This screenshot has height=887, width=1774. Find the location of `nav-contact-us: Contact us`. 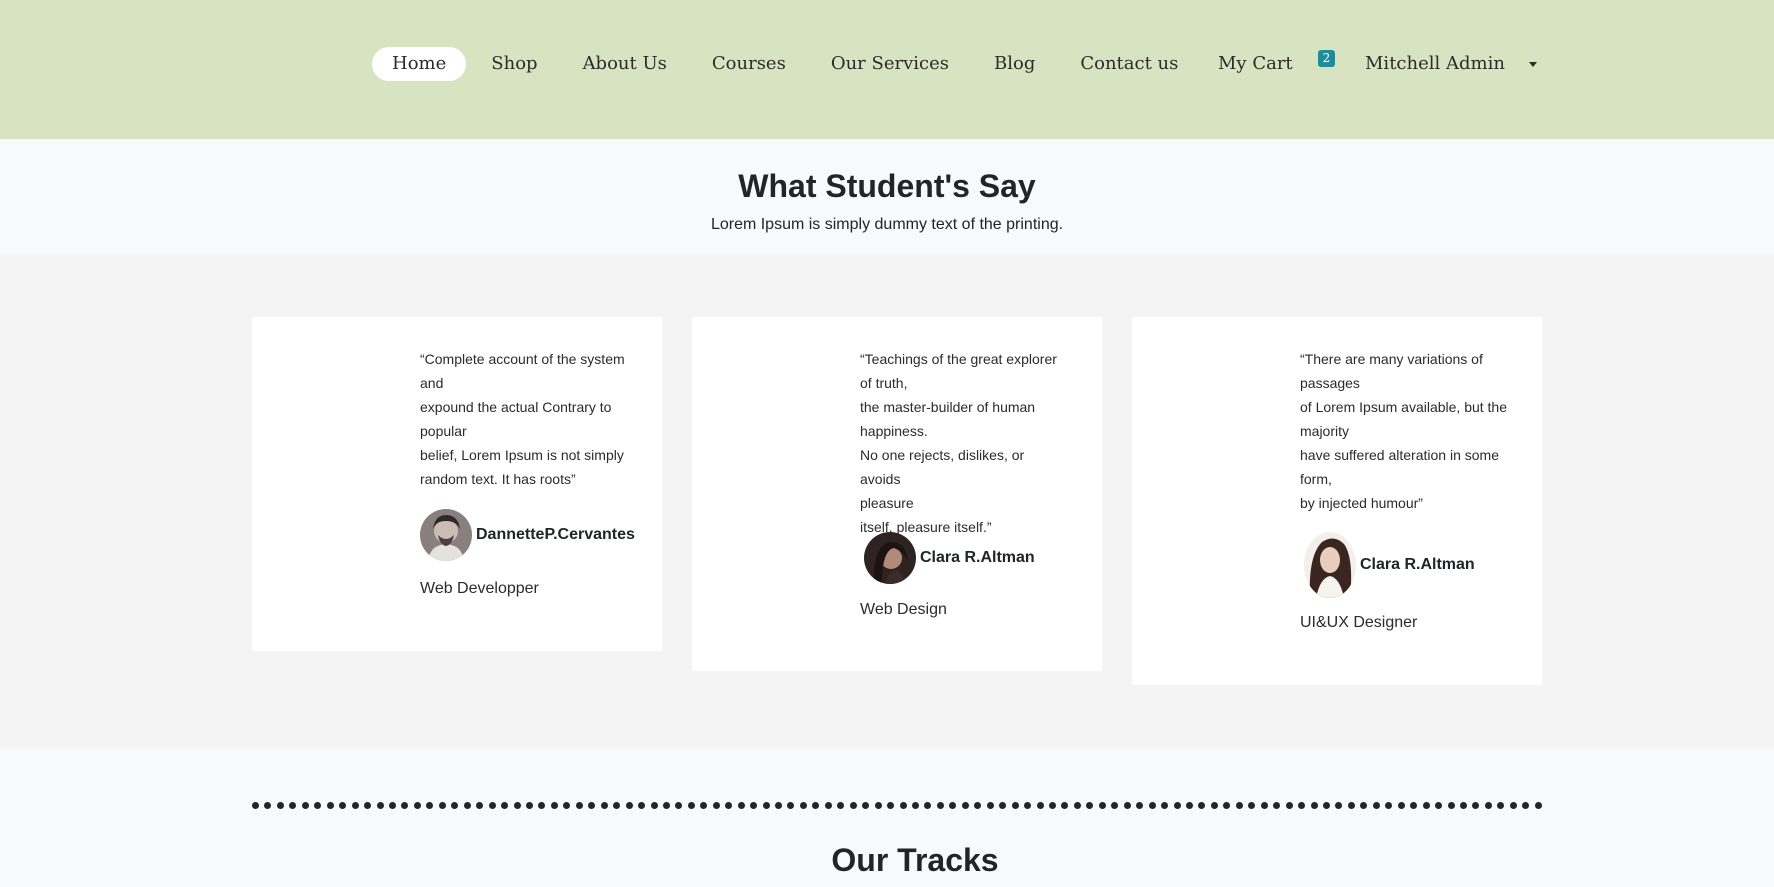

nav-contact-us: Contact us is located at coordinates (1129, 64).